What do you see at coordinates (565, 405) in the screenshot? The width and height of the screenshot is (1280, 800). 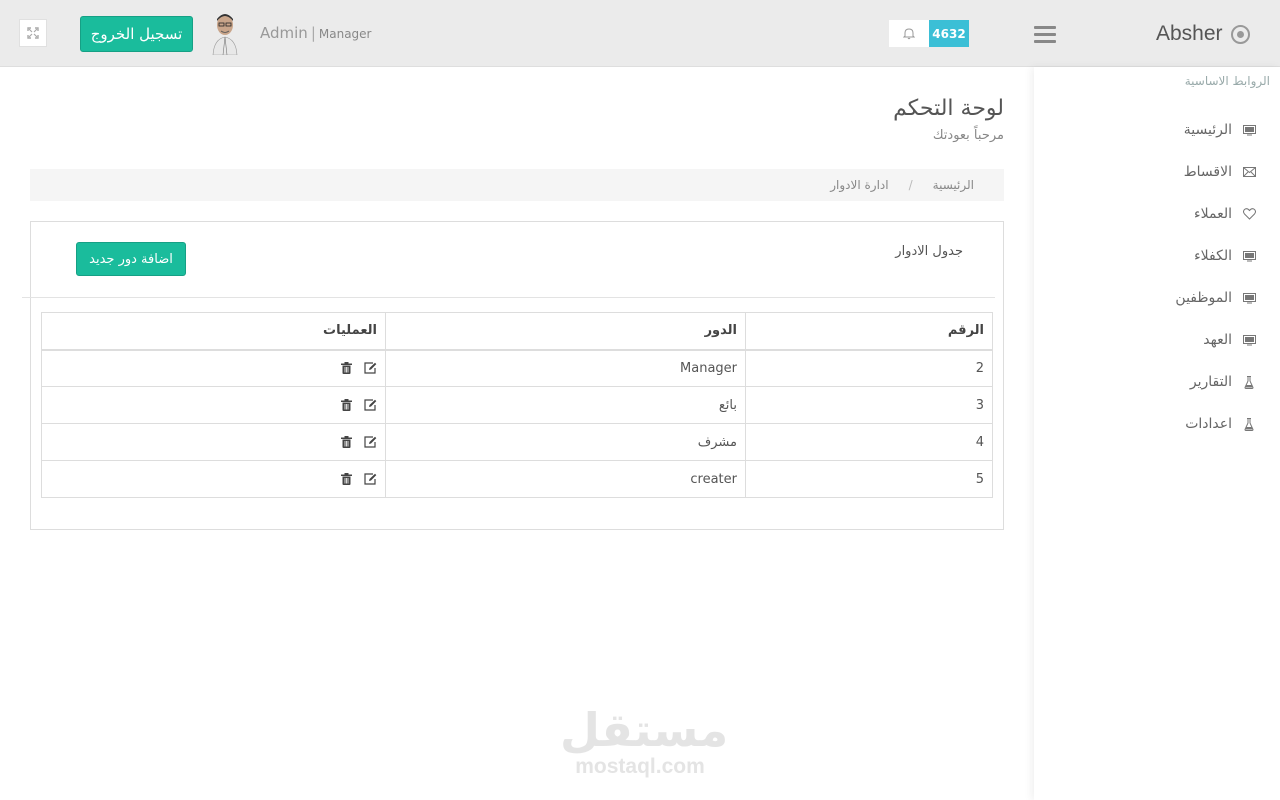 I see `row-role: بائع` at bounding box center [565, 405].